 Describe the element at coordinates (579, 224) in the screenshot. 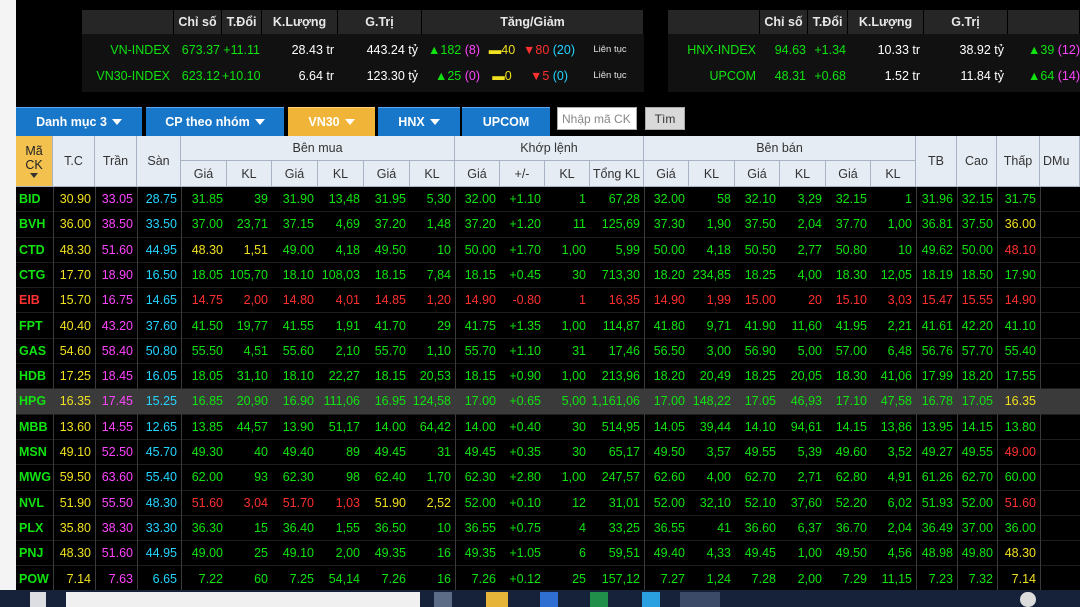

I see `cell: 11` at that location.